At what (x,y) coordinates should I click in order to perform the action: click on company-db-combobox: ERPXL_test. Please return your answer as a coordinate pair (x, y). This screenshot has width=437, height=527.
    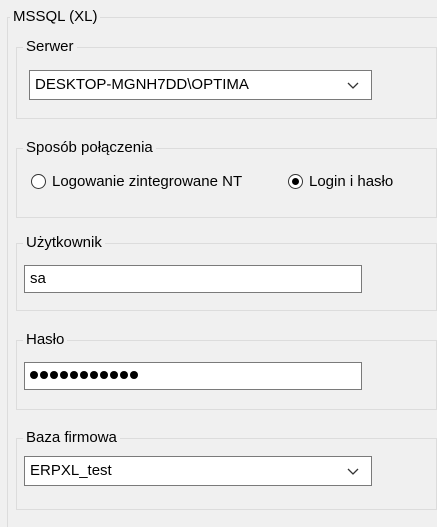
    Looking at the image, I should click on (198, 471).